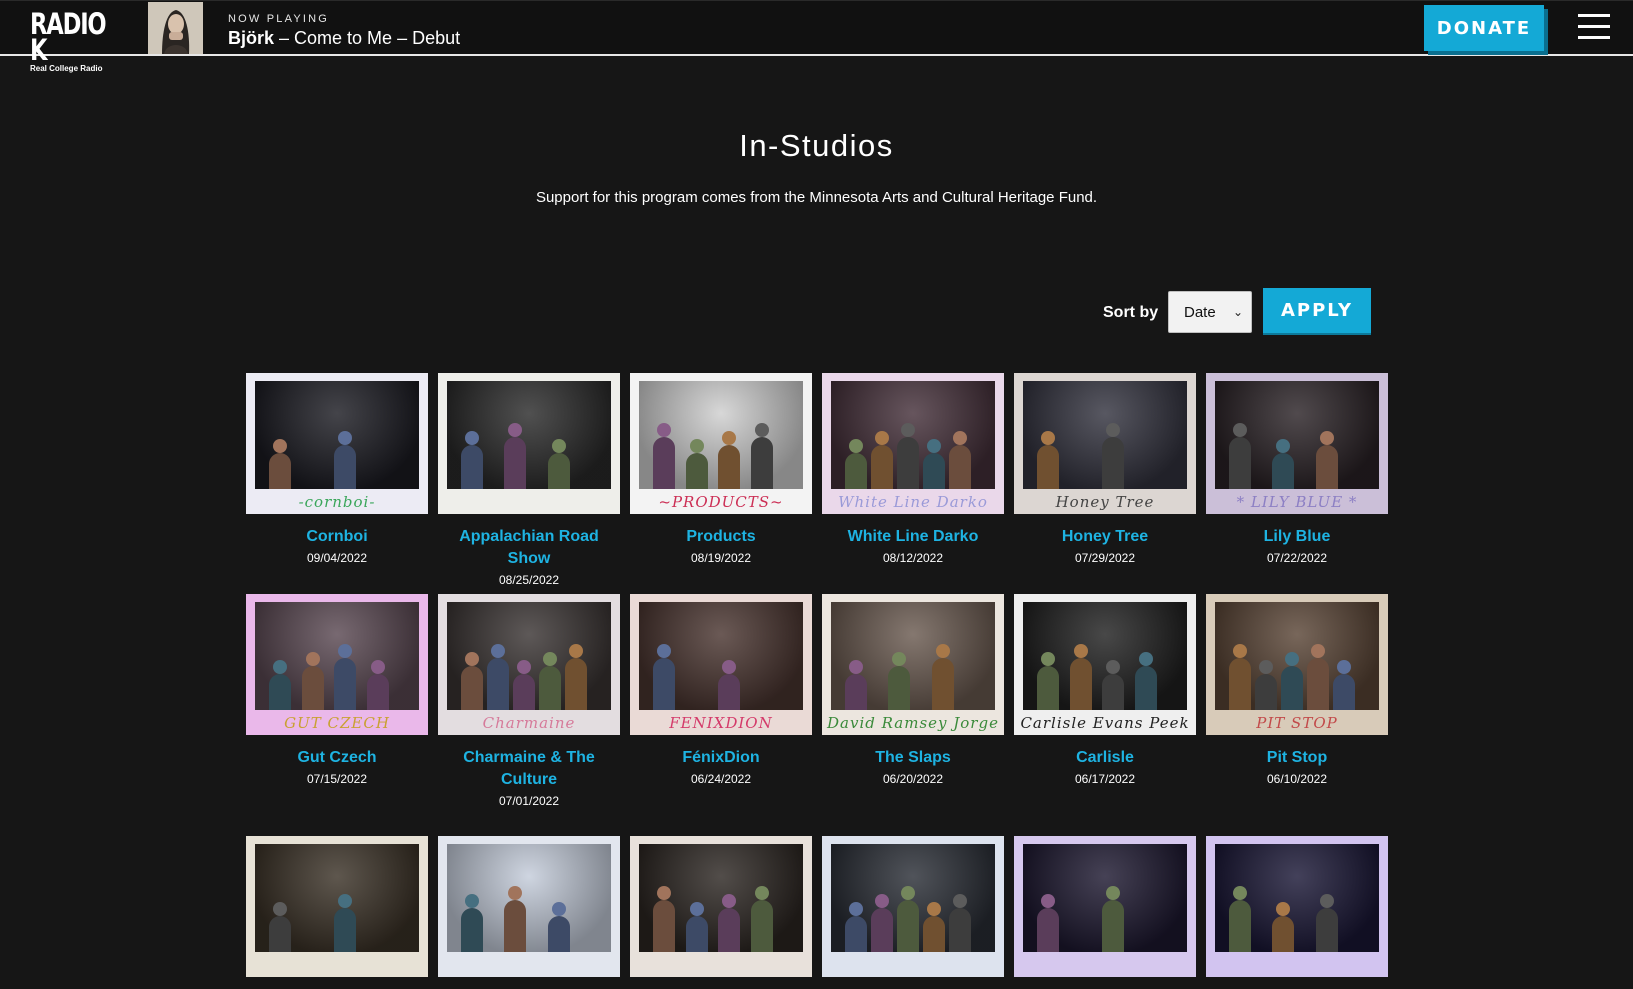 The image size is (1633, 989). I want to click on session-title-link: Pit Stop, so click(1297, 758).